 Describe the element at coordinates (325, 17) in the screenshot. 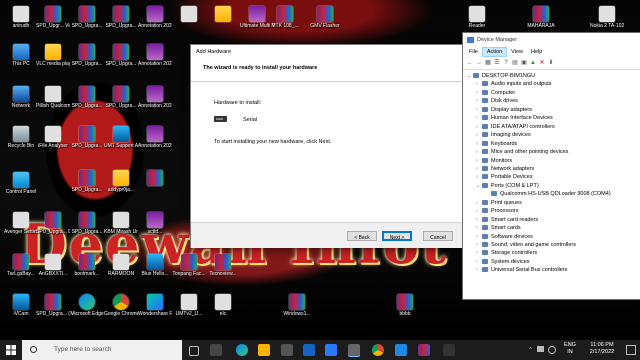

I see `desktop-icon: GMV Flasher` at that location.